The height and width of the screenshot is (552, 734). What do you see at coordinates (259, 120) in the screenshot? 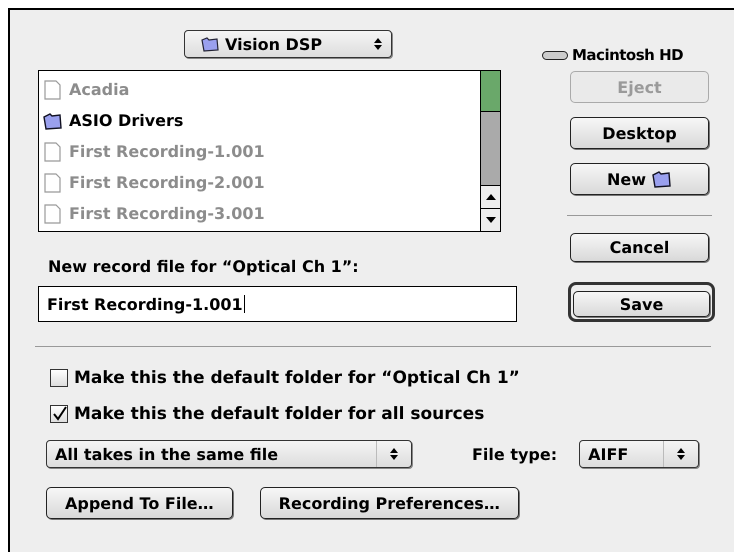
I see `file-list-item: ASIO Drivers` at bounding box center [259, 120].